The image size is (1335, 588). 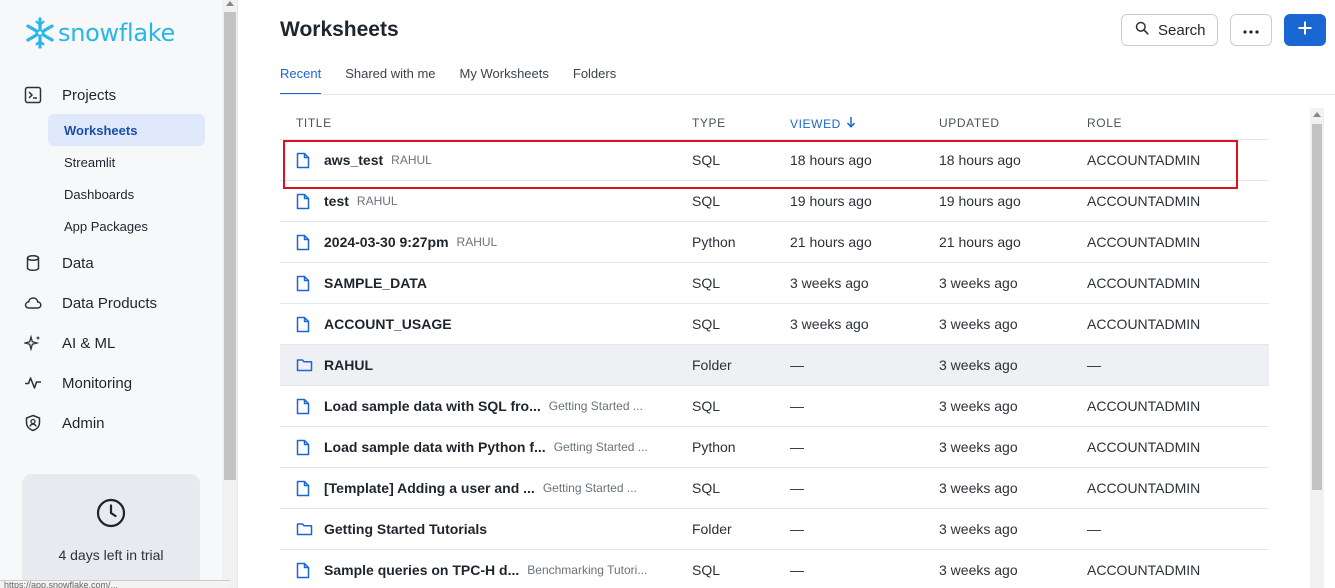 I want to click on nav-label: AI & ML, so click(x=89, y=343).